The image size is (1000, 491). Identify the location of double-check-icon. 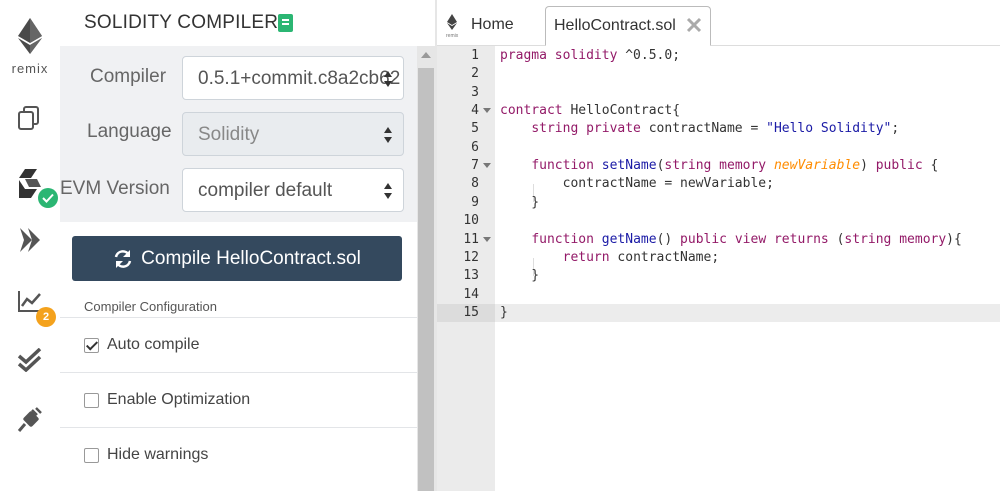
(29, 360).